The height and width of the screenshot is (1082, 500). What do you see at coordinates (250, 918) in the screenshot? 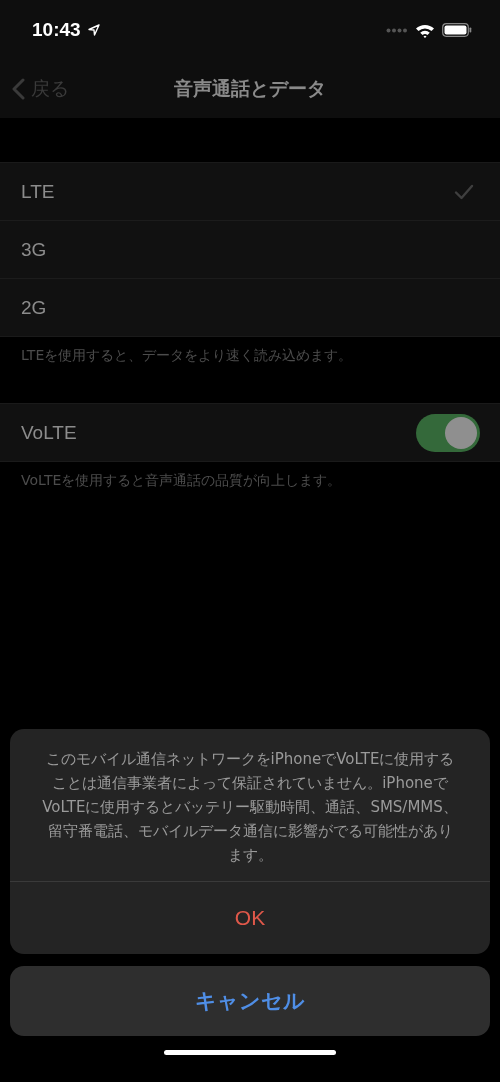
I see `ok-button: OK` at bounding box center [250, 918].